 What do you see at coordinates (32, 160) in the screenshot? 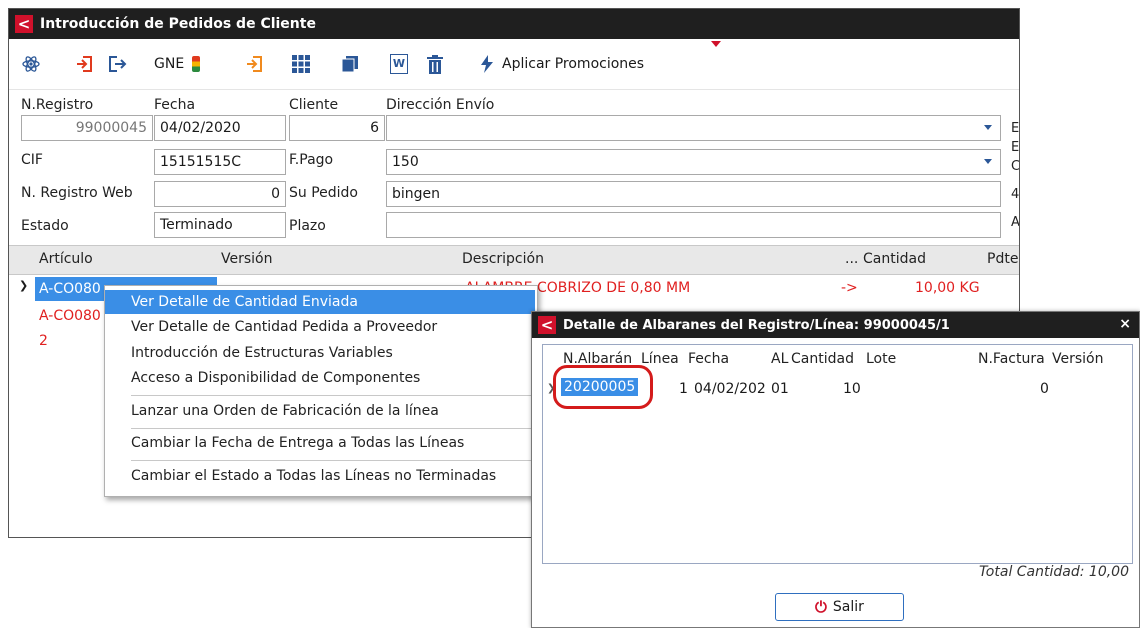
I see `cif-label: CIF` at bounding box center [32, 160].